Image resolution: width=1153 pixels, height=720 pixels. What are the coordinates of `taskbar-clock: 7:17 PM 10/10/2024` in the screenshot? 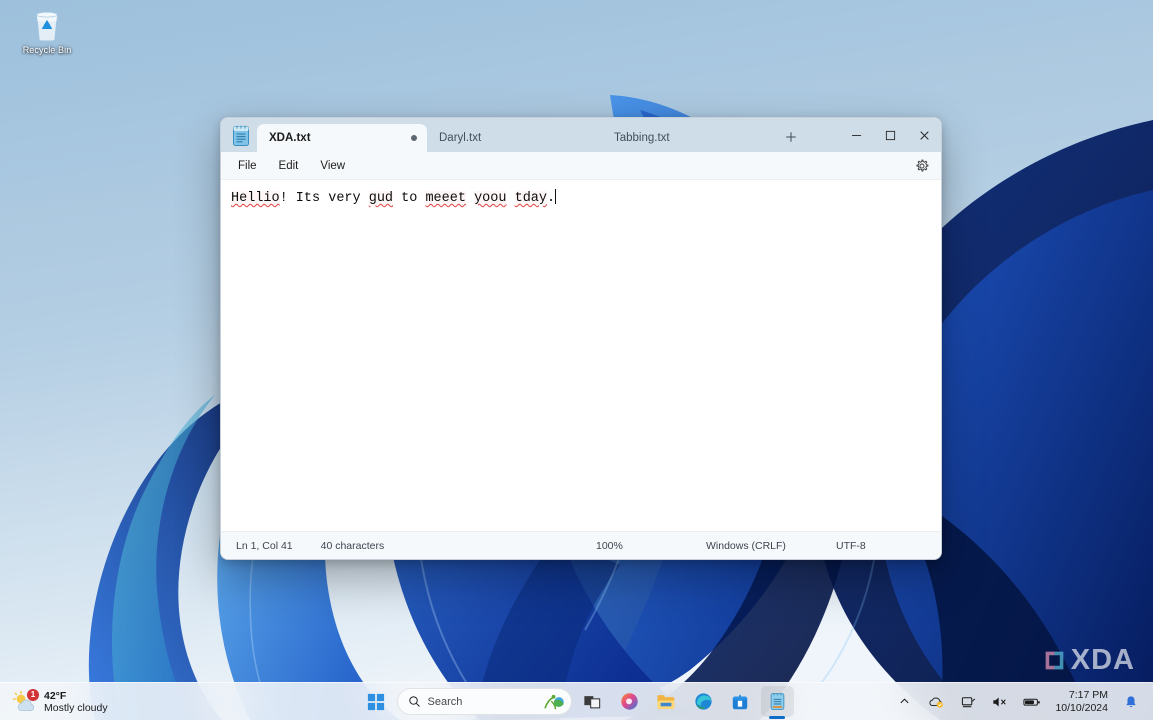 It's located at (1081, 702).